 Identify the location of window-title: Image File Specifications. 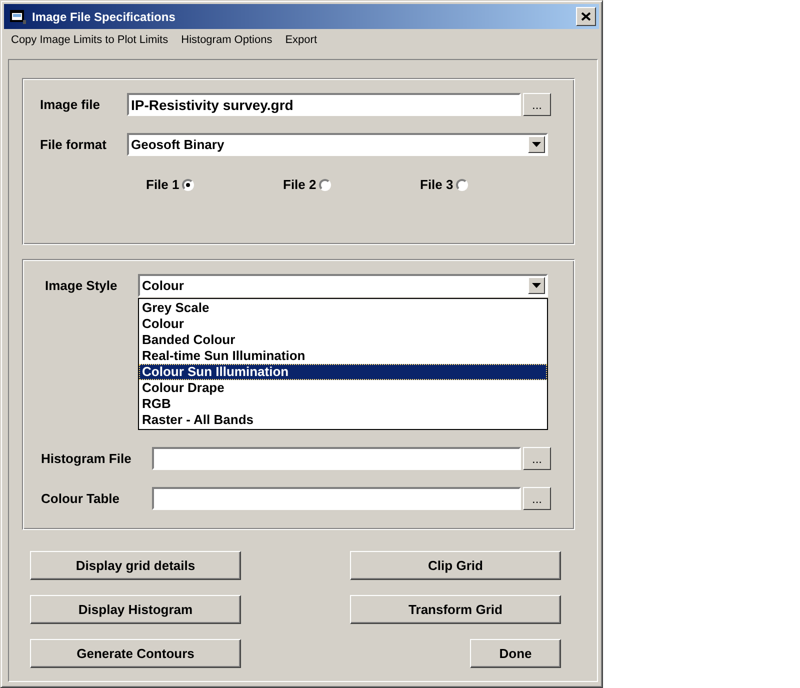
(104, 17).